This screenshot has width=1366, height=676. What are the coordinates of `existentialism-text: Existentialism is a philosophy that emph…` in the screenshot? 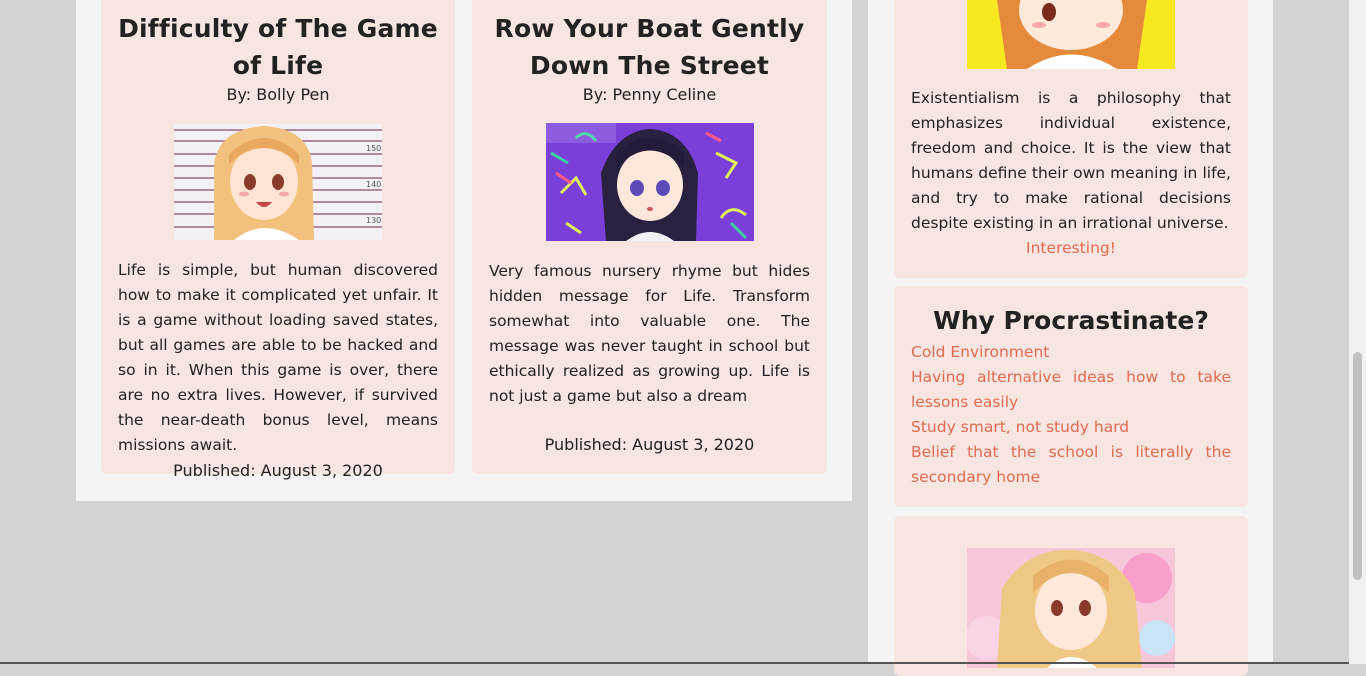 It's located at (1071, 160).